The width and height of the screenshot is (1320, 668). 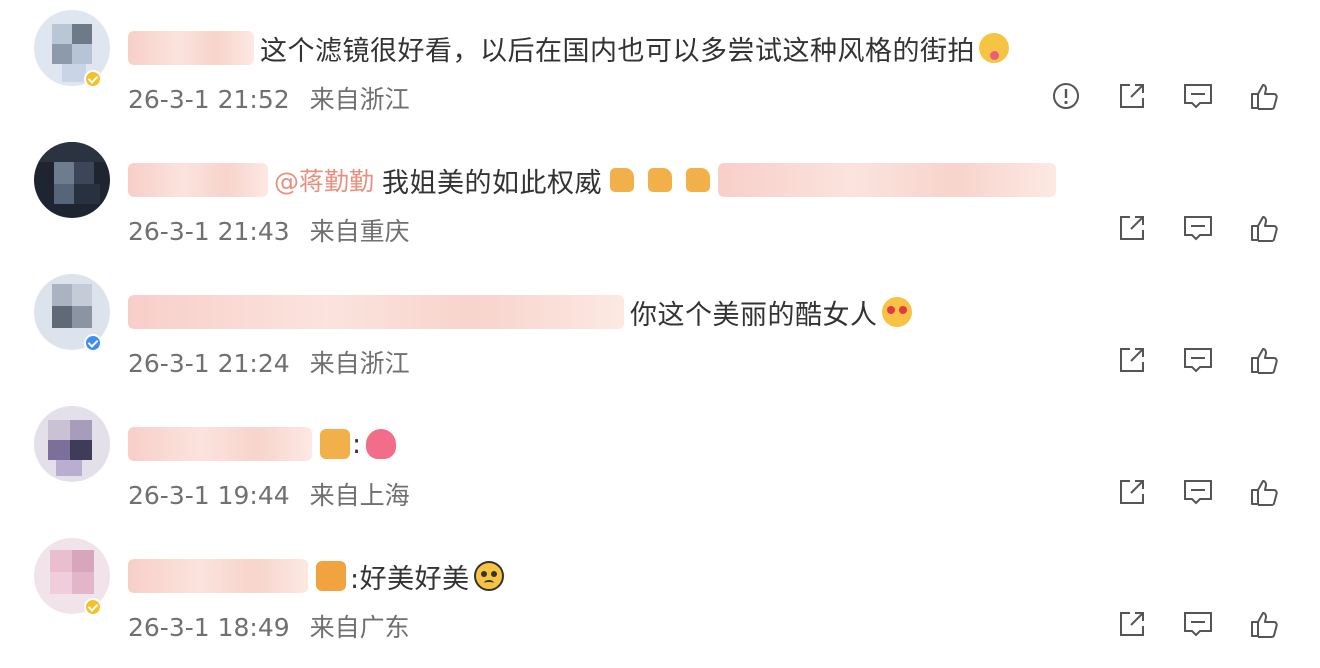 What do you see at coordinates (209, 495) in the screenshot?
I see `comment-time: 26-3-1 19:44` at bounding box center [209, 495].